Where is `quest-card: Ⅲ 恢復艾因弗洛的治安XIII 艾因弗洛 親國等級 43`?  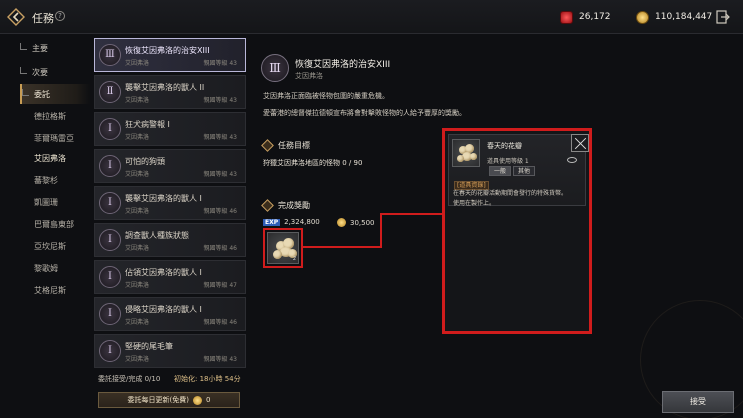
quest-card: Ⅲ 恢復艾因弗洛的治安XIII 艾因弗洛 親國等級 43 is located at coordinates (170, 55).